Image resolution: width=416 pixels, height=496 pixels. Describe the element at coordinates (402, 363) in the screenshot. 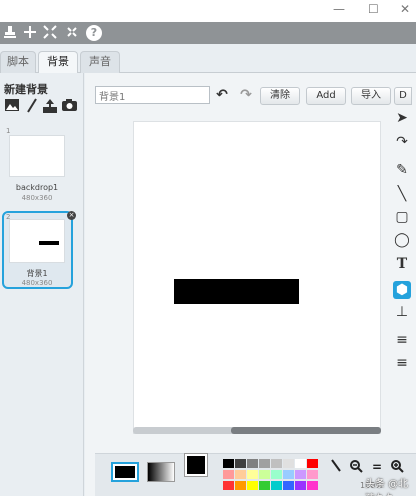

I see `send-backward-icon: ≡` at that location.